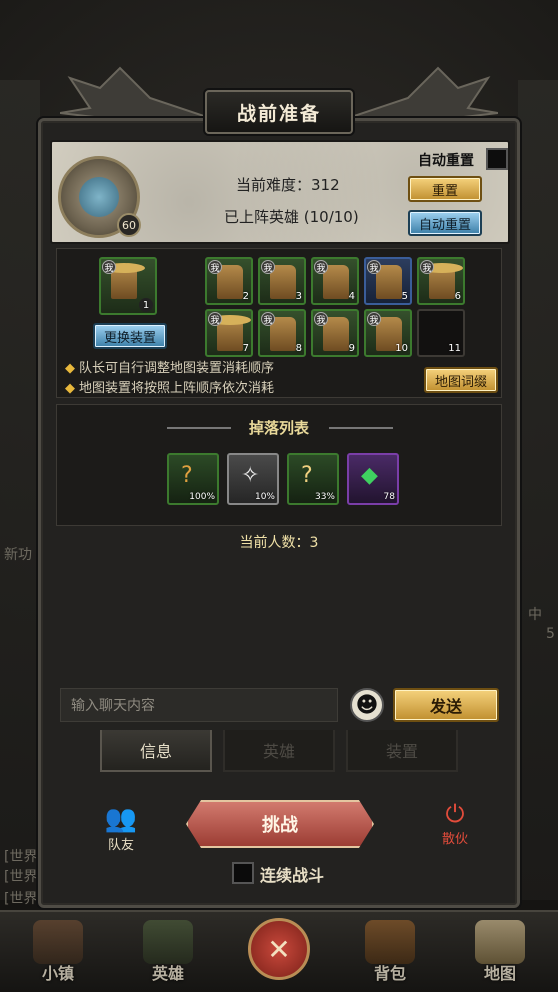 The width and height of the screenshot is (558, 992). What do you see at coordinates (441, 333) in the screenshot?
I see `empty-hero-slot: 11` at bounding box center [441, 333].